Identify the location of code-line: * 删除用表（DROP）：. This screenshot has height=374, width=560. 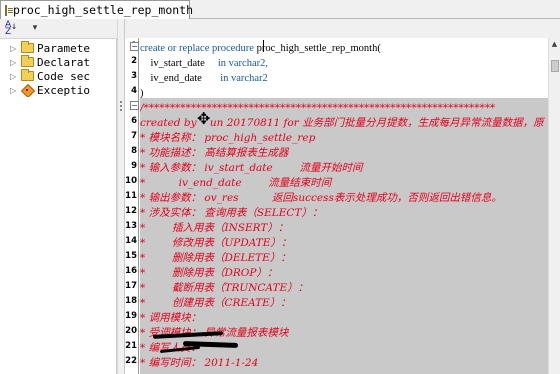
(208, 273).